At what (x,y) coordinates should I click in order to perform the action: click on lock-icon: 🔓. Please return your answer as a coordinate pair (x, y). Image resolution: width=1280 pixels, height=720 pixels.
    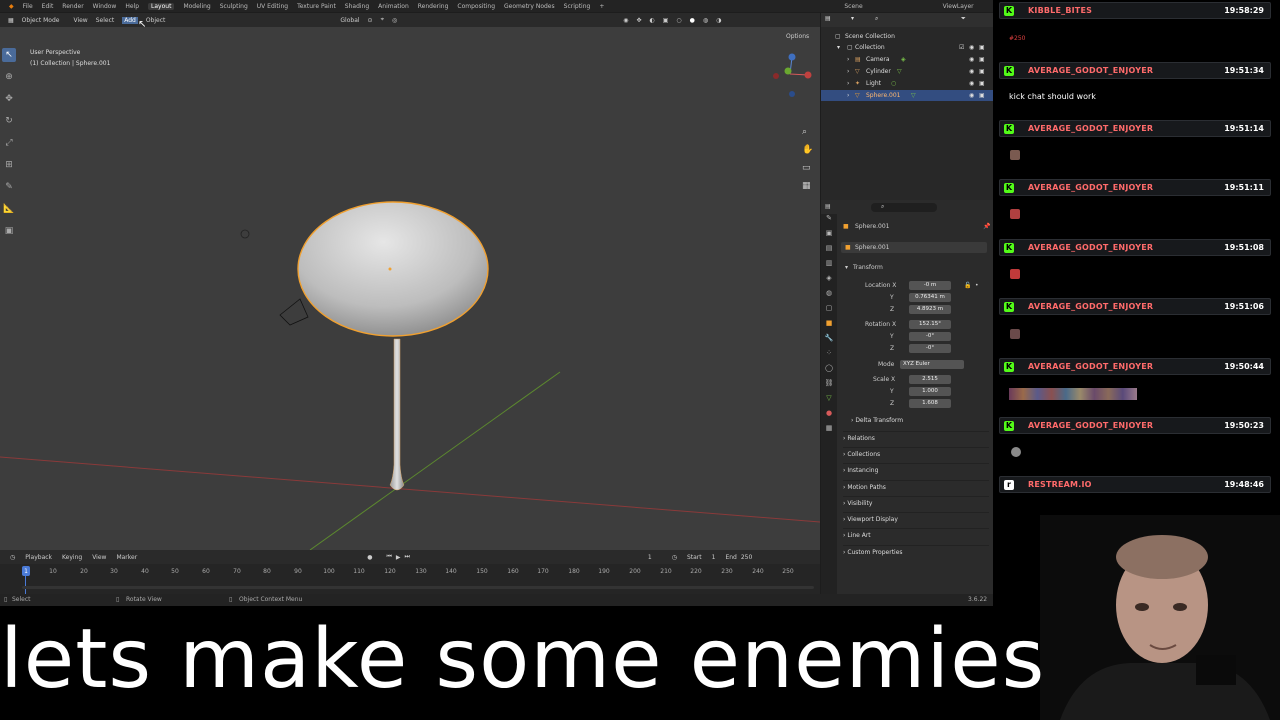
    Looking at the image, I should click on (967, 285).